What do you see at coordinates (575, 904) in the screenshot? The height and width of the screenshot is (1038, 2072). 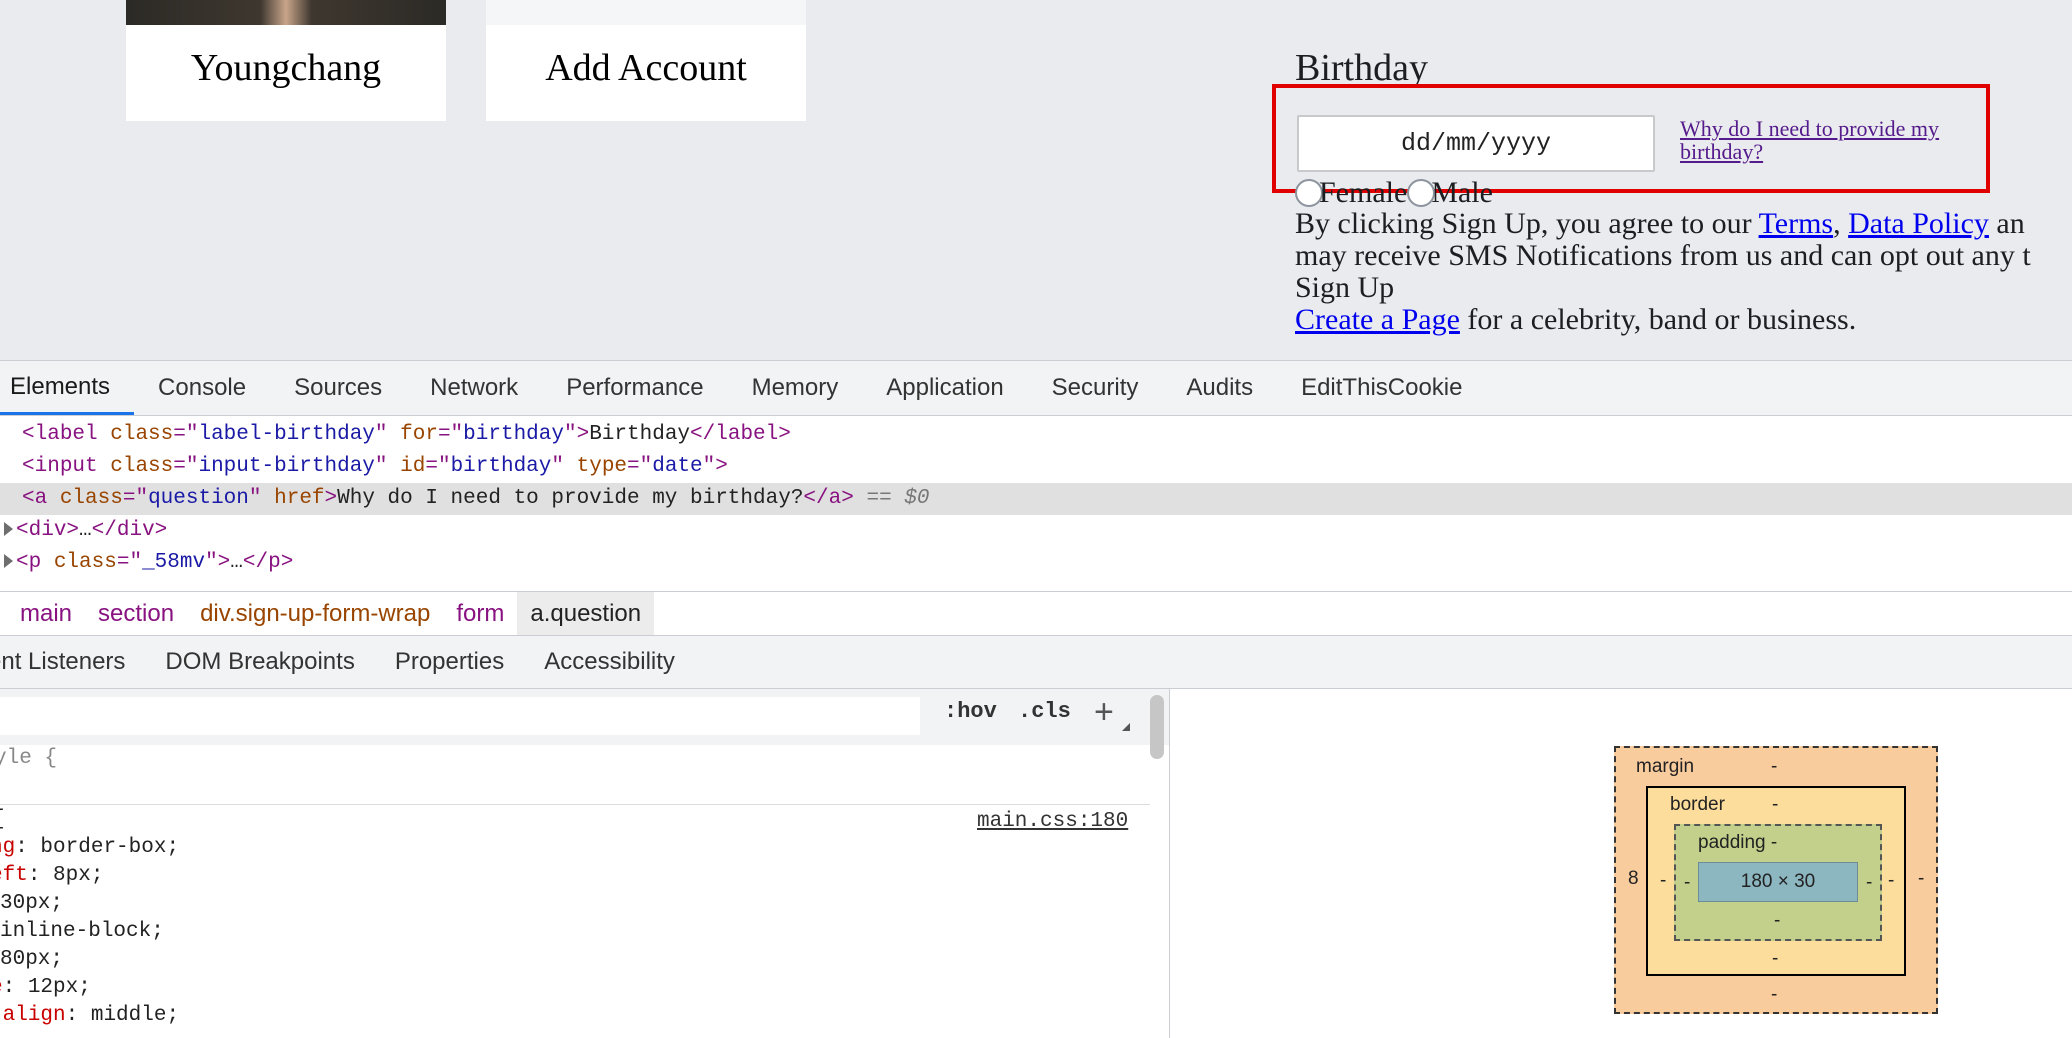 I see `css-declaration: 30px;` at bounding box center [575, 904].